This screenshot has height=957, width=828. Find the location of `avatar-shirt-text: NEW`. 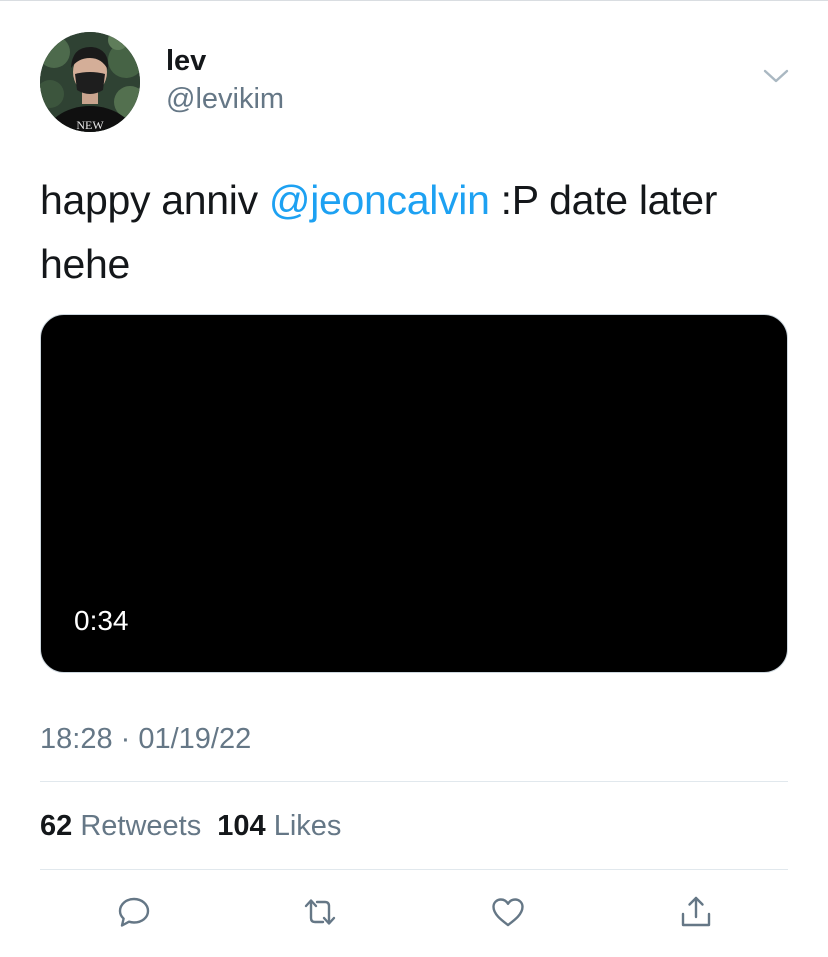

avatar-shirt-text: NEW is located at coordinates (90, 125).